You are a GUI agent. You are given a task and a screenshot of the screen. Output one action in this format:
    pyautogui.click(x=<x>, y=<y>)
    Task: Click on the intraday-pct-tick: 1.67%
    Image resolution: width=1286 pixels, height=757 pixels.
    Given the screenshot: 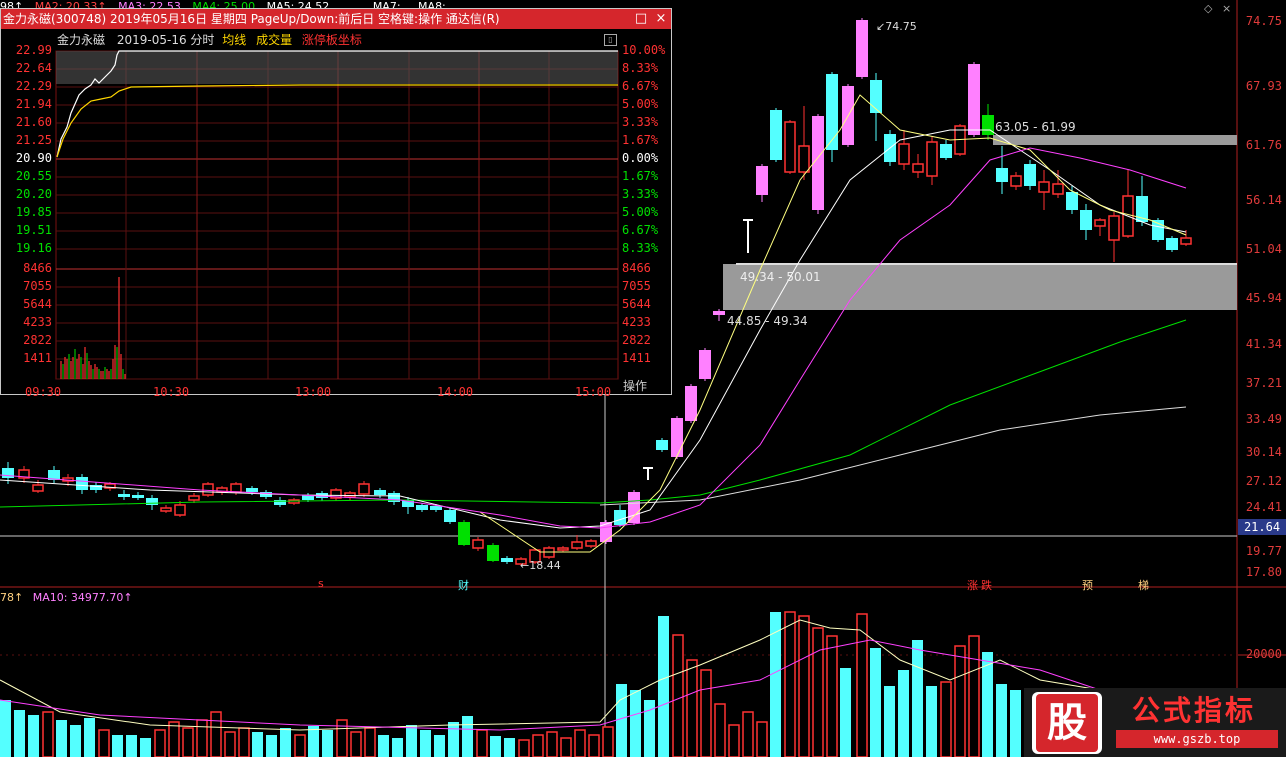 What is the action you would take?
    pyautogui.click(x=640, y=176)
    